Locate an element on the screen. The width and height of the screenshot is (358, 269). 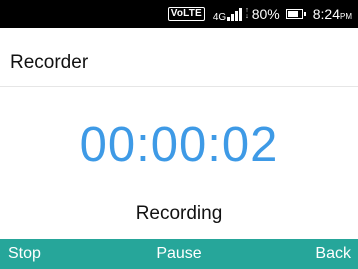
network-type: 4G is located at coordinates (219, 17).